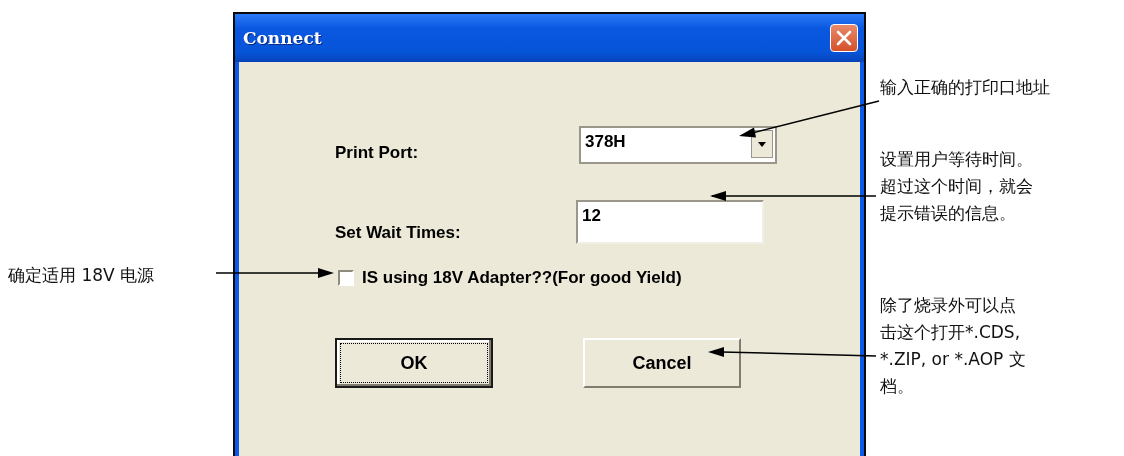  What do you see at coordinates (414, 363) in the screenshot?
I see `ok-button: OK` at bounding box center [414, 363].